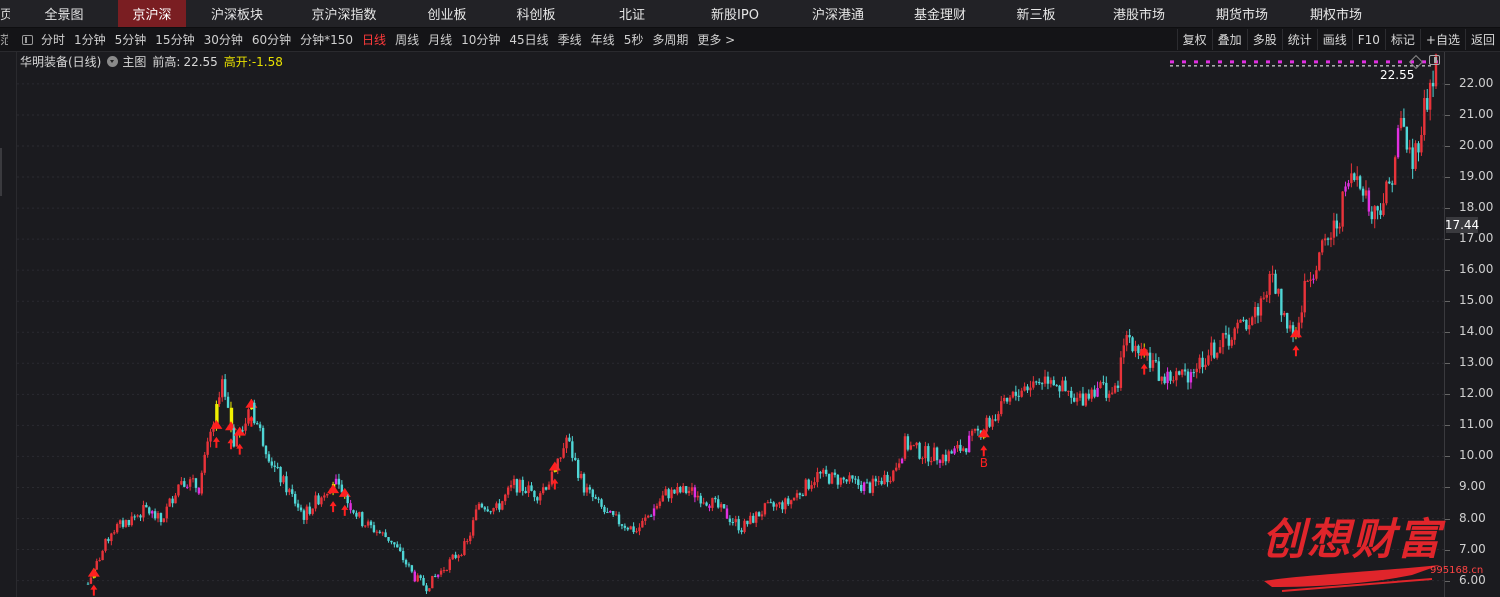 The image size is (1500, 597). I want to click on tab-4: 创业板, so click(447, 13).